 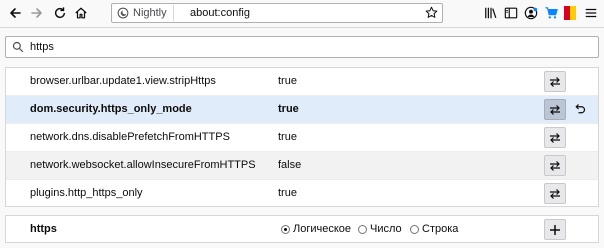 I want to click on back-icon, so click(x=15, y=13).